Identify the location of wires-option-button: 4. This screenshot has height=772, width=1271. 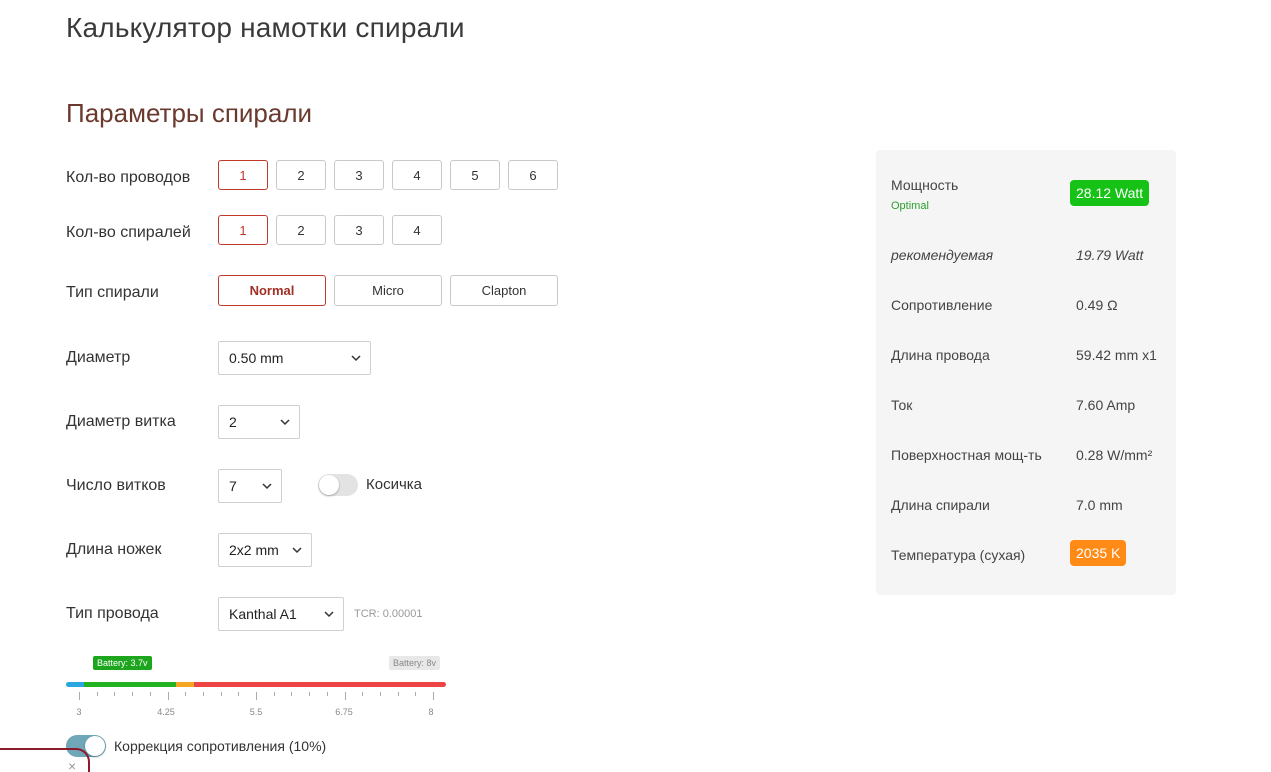
(417, 175).